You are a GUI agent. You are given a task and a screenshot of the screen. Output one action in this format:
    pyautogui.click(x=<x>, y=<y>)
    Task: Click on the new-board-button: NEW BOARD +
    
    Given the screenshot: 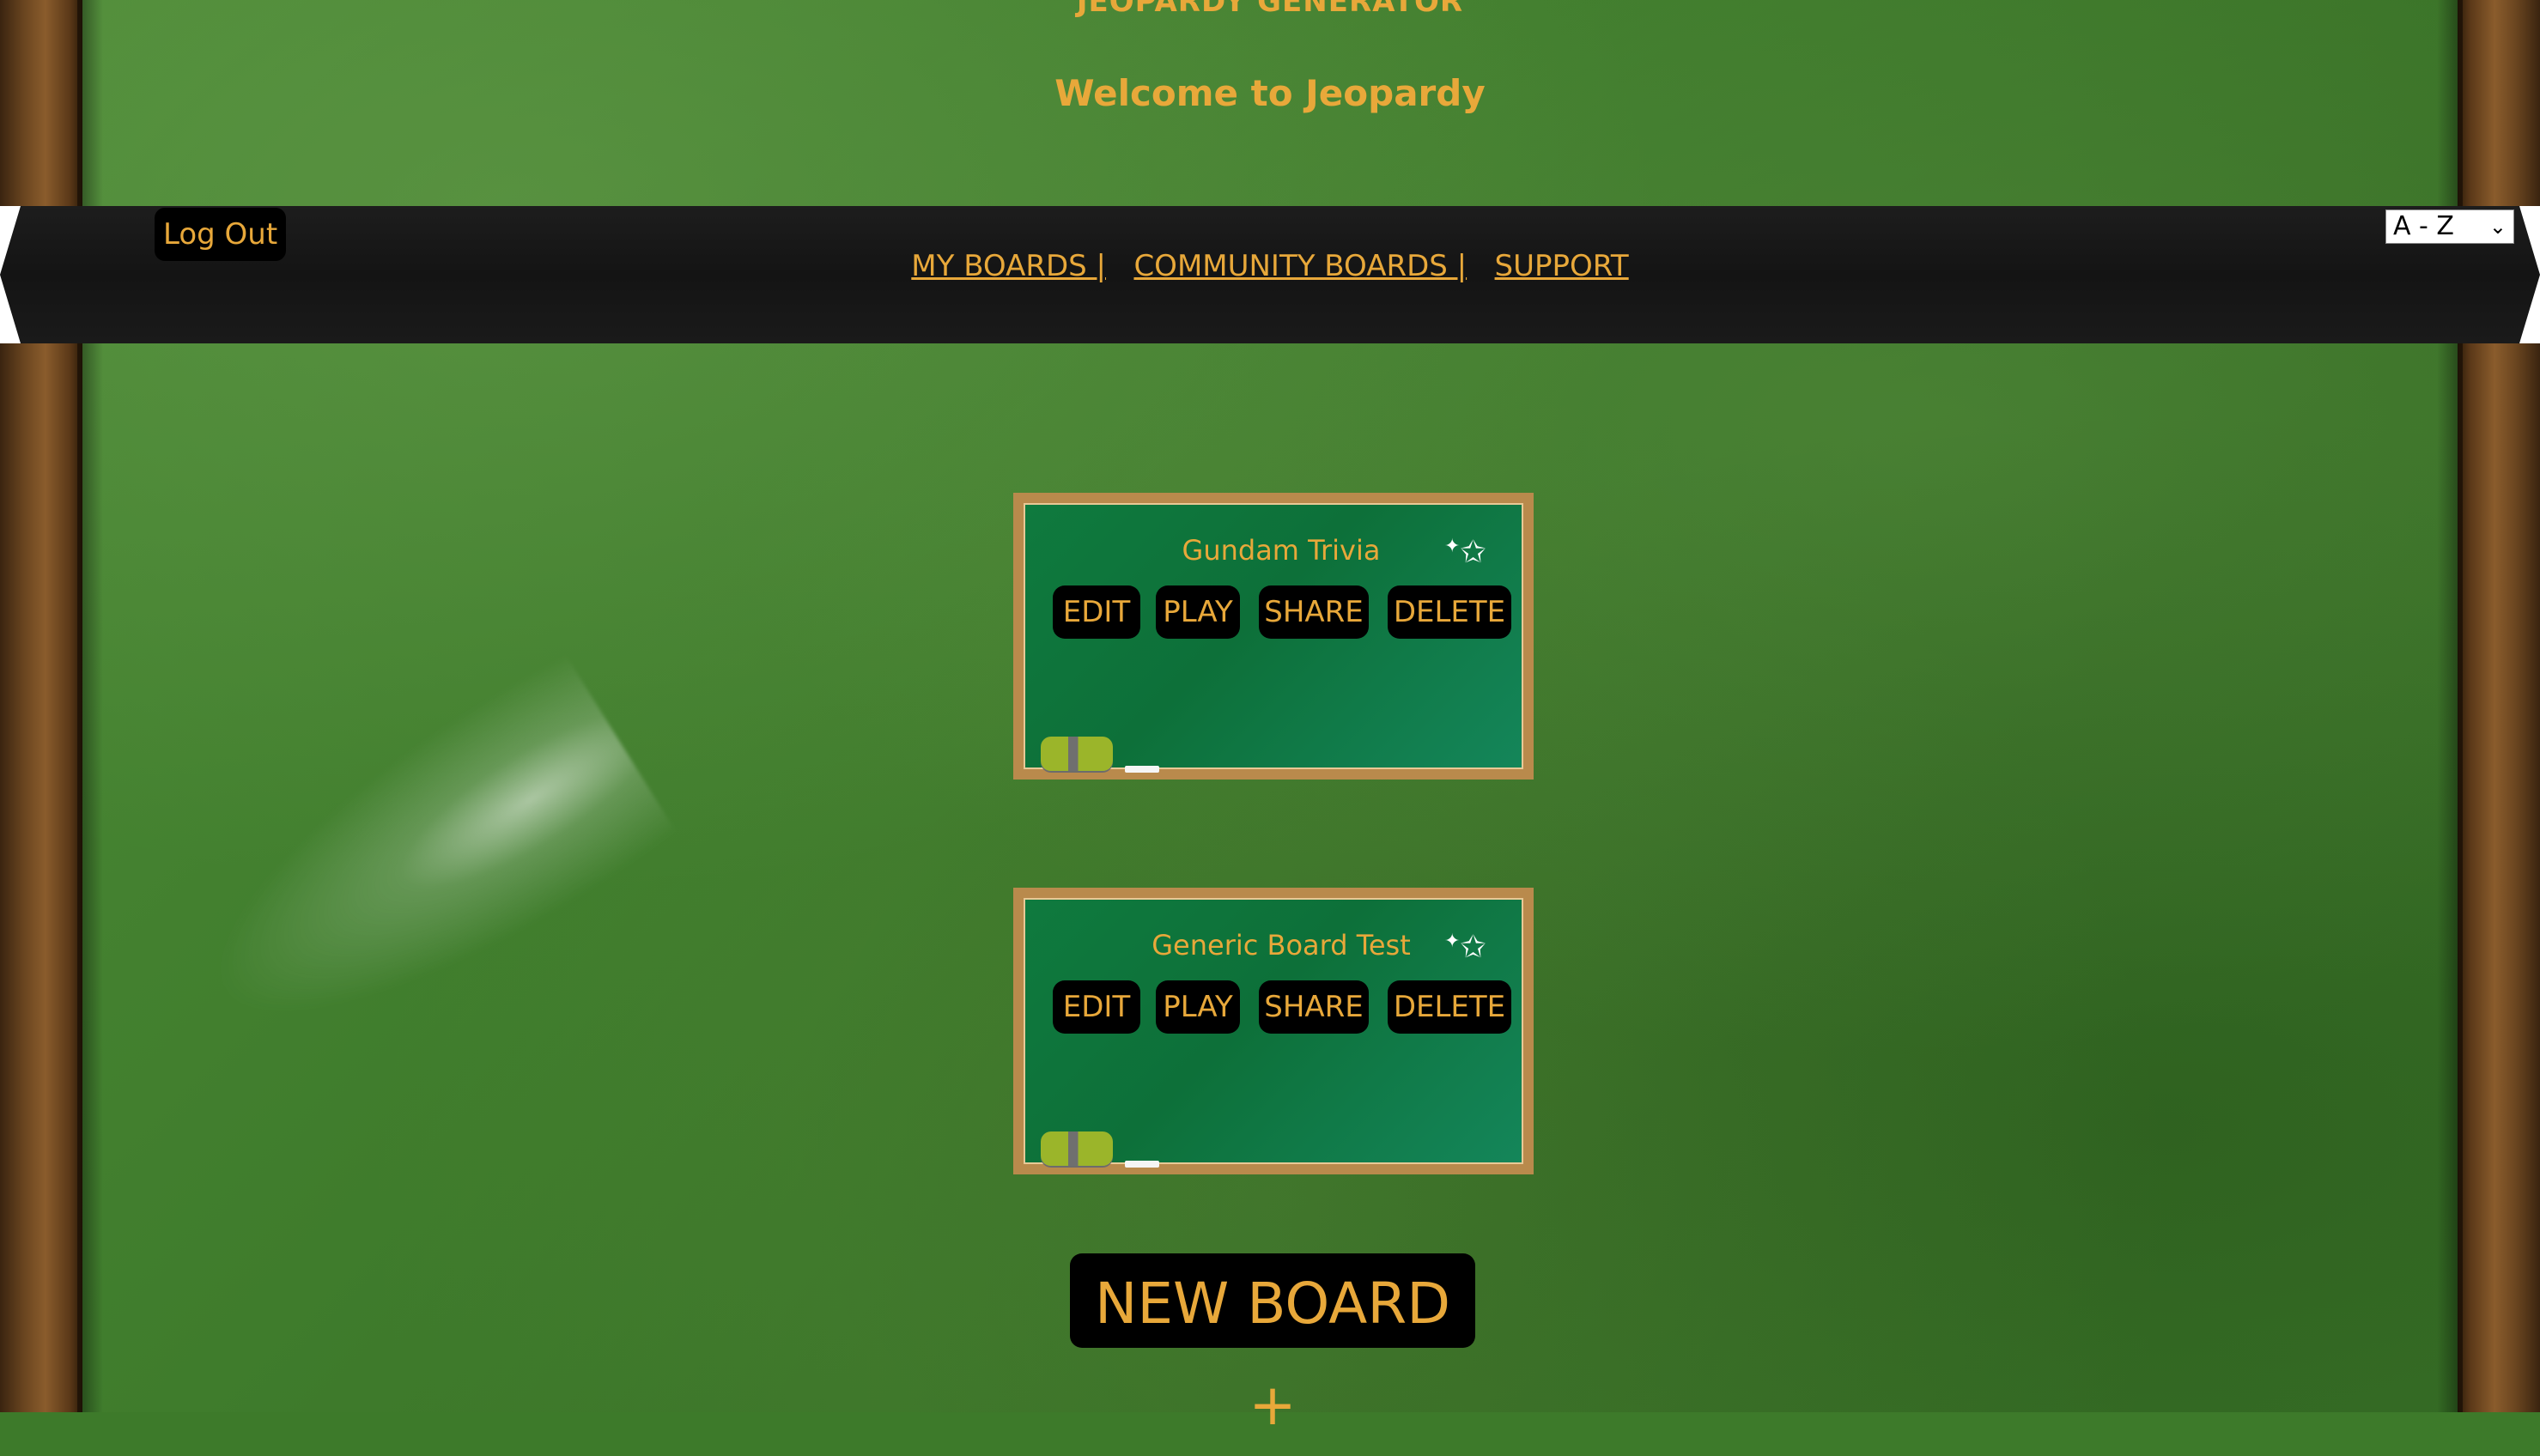 What is the action you would take?
    pyautogui.click(x=1272, y=1346)
    